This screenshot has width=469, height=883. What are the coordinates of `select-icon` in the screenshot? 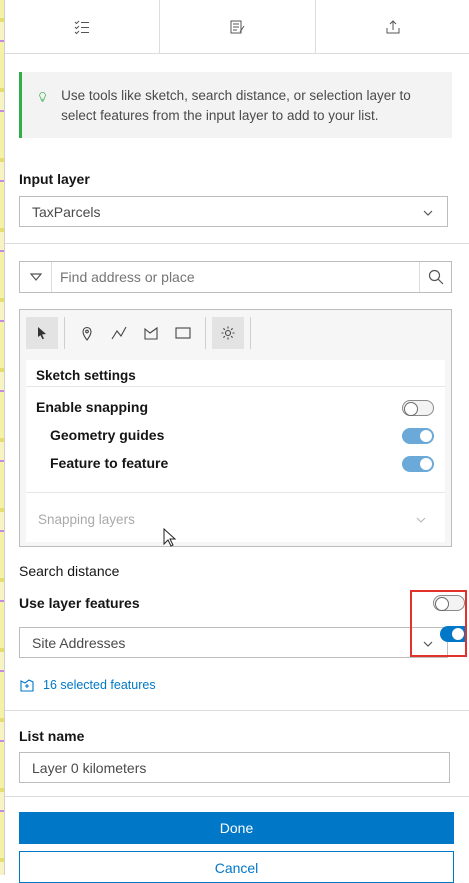 It's located at (42, 333).